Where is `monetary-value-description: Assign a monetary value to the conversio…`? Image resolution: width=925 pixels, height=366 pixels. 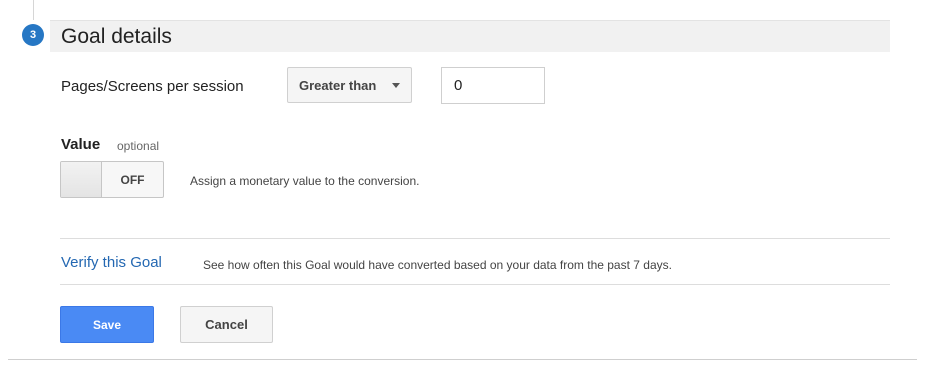 monetary-value-description: Assign a monetary value to the conversio… is located at coordinates (305, 181).